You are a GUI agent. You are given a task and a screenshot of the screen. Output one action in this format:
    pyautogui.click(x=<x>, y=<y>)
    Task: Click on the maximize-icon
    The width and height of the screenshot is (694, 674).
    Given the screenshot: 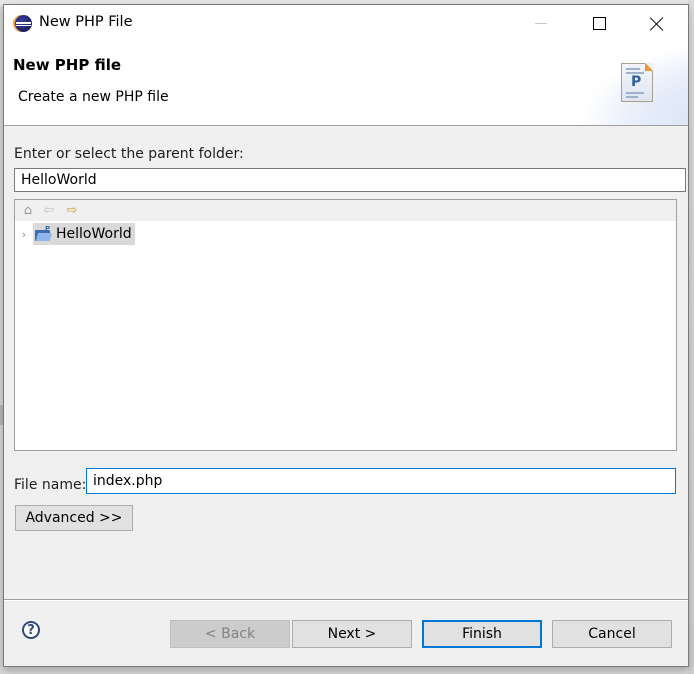 What is the action you would take?
    pyautogui.click(x=599, y=23)
    